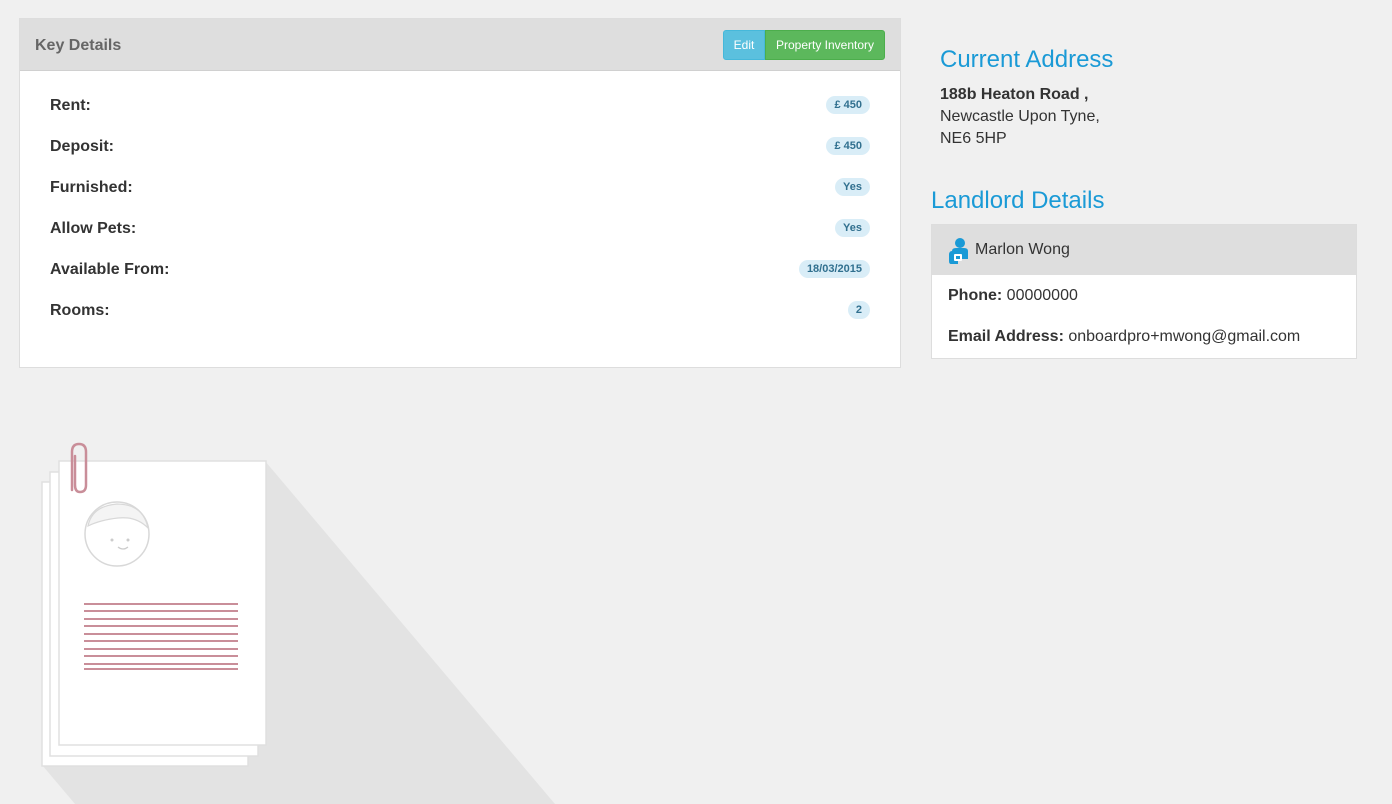  What do you see at coordinates (834, 269) in the screenshot?
I see `detail-value-badge: 18/03/2015` at bounding box center [834, 269].